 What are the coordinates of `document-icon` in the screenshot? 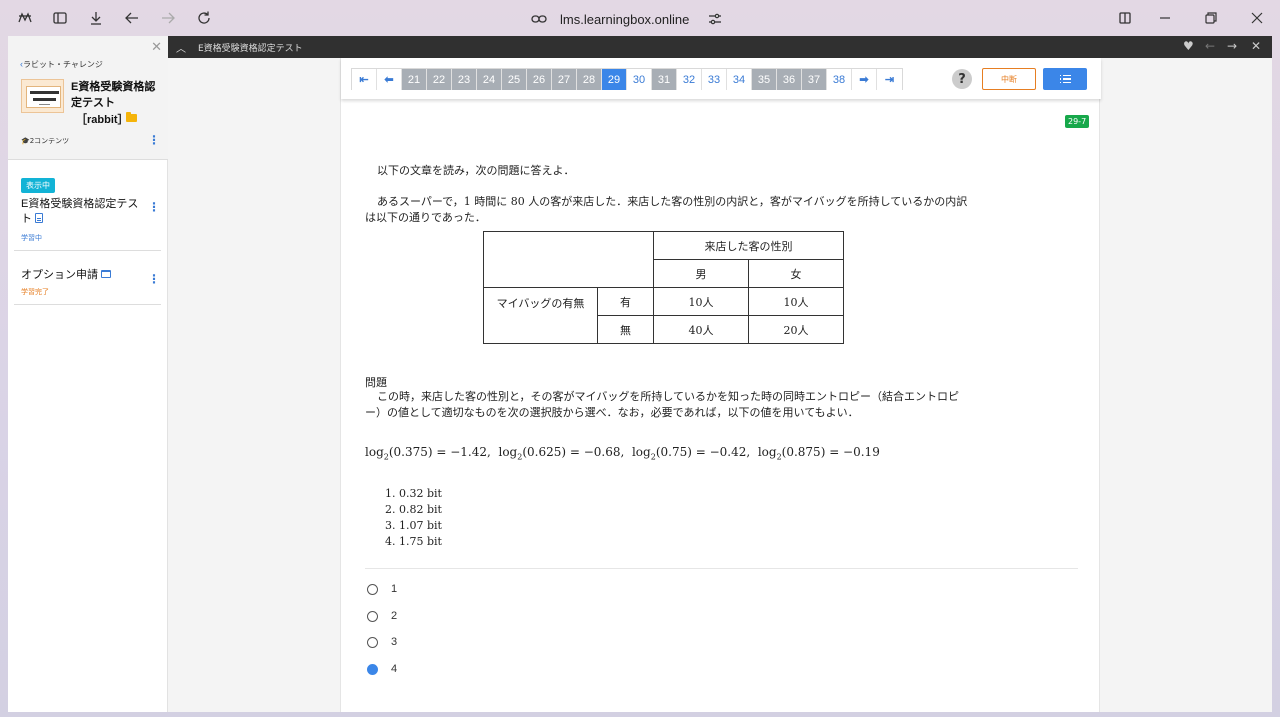 It's located at (39, 218).